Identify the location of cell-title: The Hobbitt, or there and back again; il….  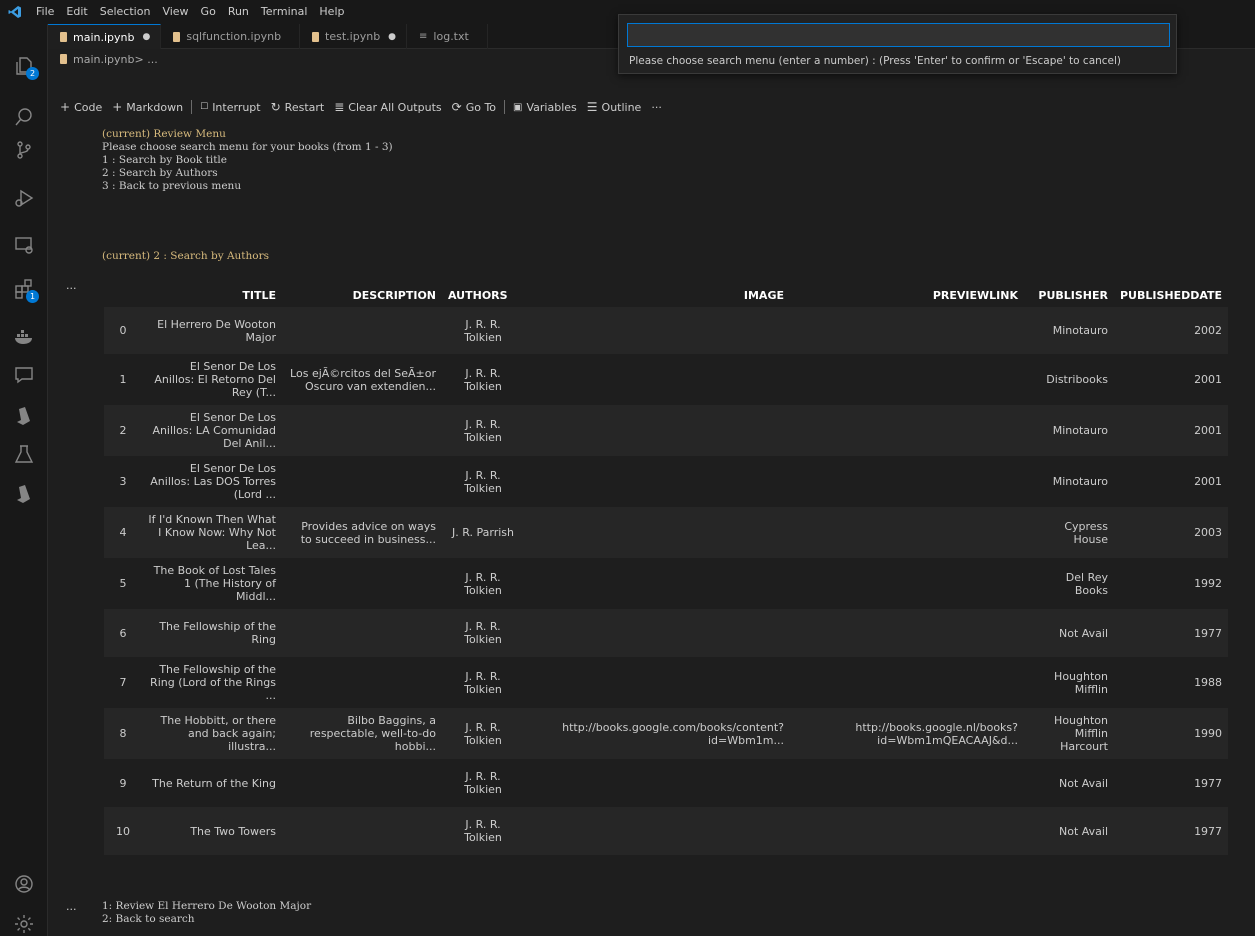
(218, 733).